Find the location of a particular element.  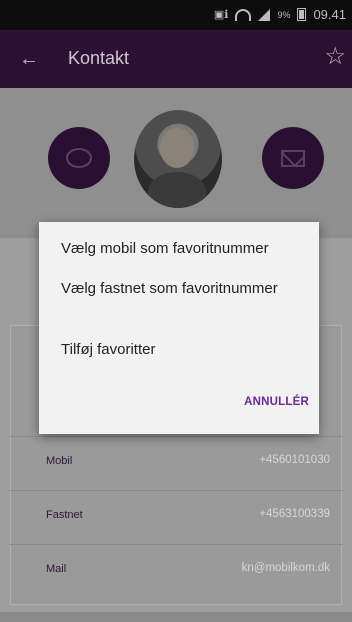

detail-value: +4560101030 is located at coordinates (294, 460).